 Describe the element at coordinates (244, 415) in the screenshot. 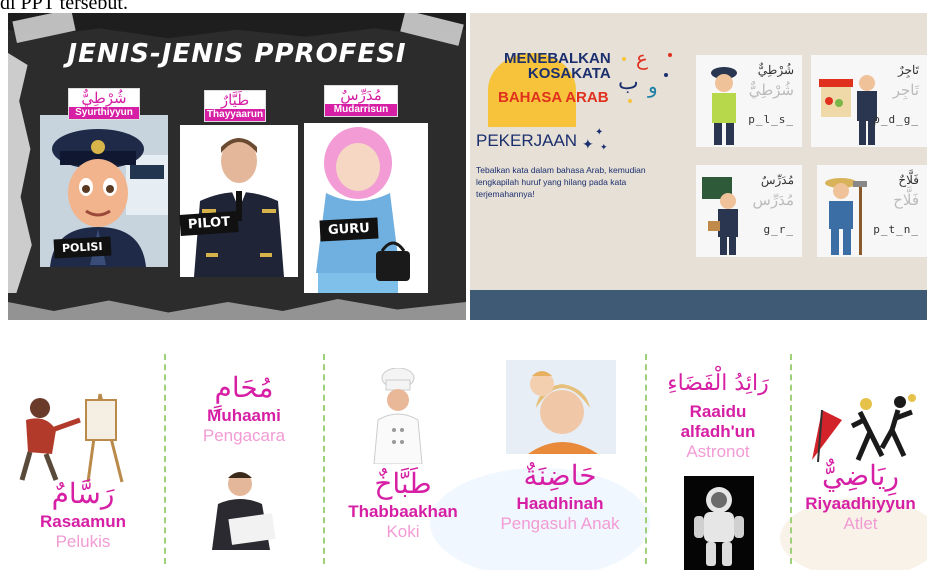

I see `latin-word: Muhaami` at that location.